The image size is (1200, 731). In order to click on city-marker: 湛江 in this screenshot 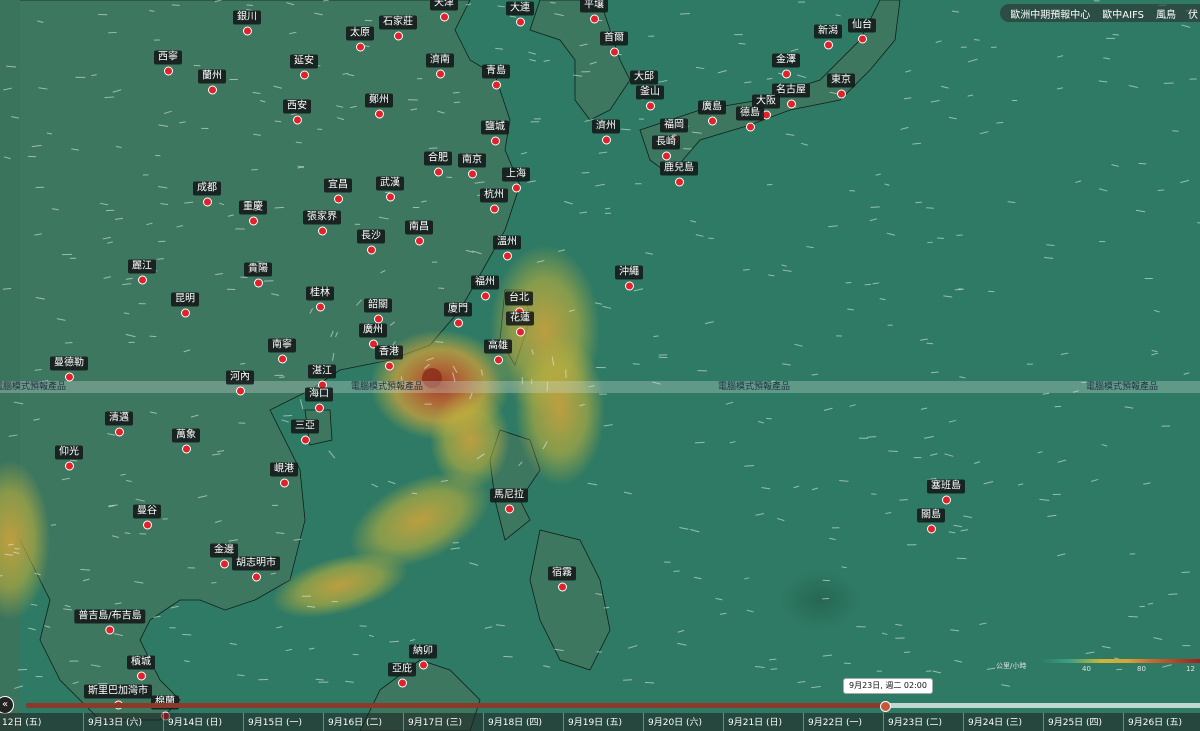, I will do `click(322, 377)`.